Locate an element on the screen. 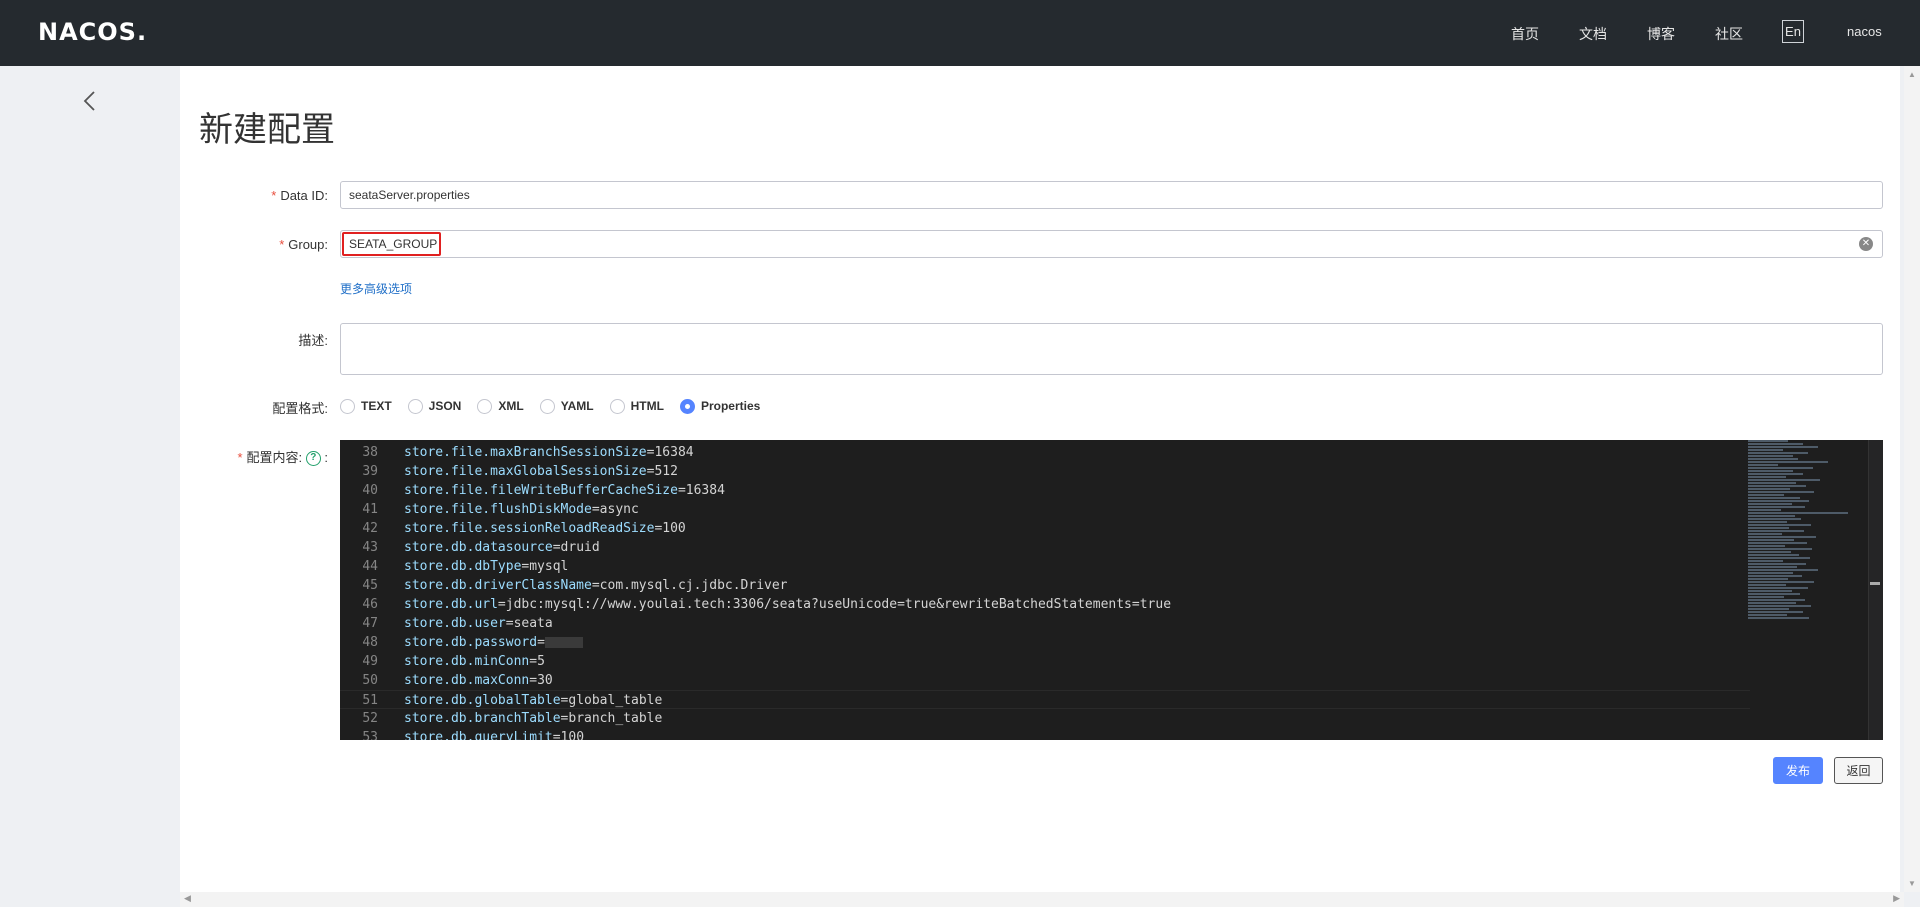  line-number: 52 is located at coordinates (370, 718).